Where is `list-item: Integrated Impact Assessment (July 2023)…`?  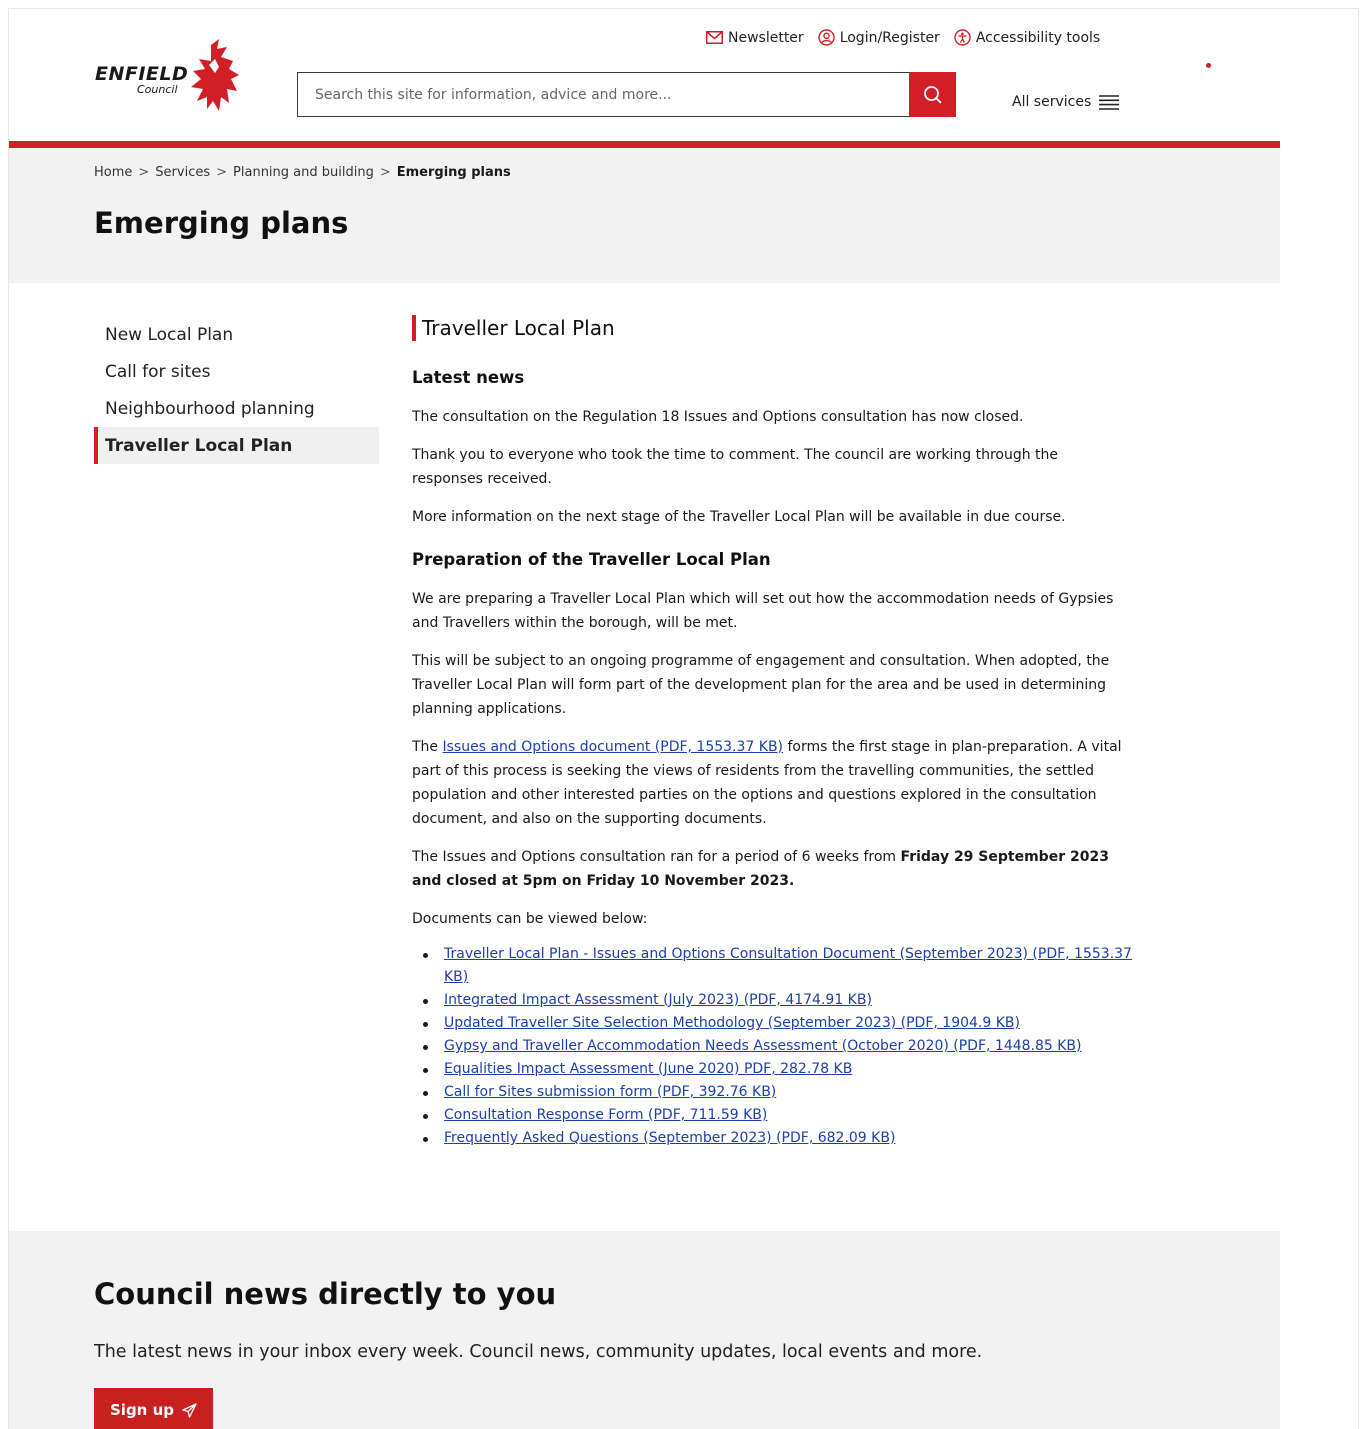 list-item: Integrated Impact Assessment (July 2023)… is located at coordinates (772, 1000).